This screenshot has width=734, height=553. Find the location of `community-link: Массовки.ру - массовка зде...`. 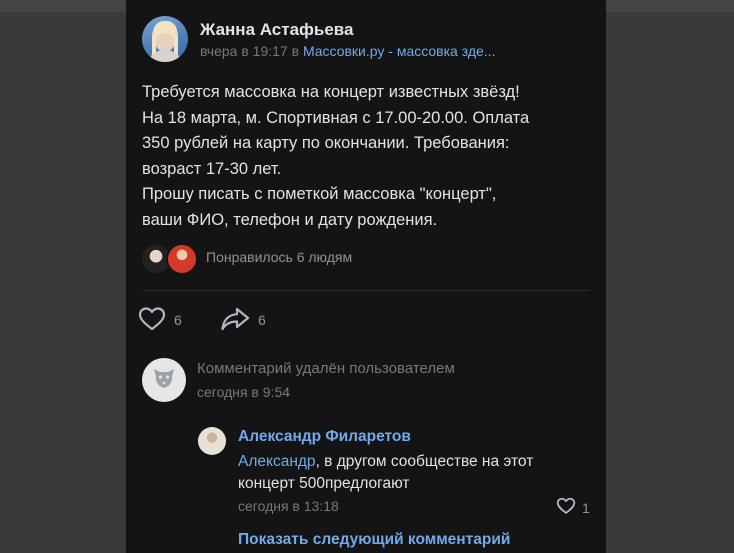

community-link: Массовки.ру - массовка зде... is located at coordinates (399, 51).